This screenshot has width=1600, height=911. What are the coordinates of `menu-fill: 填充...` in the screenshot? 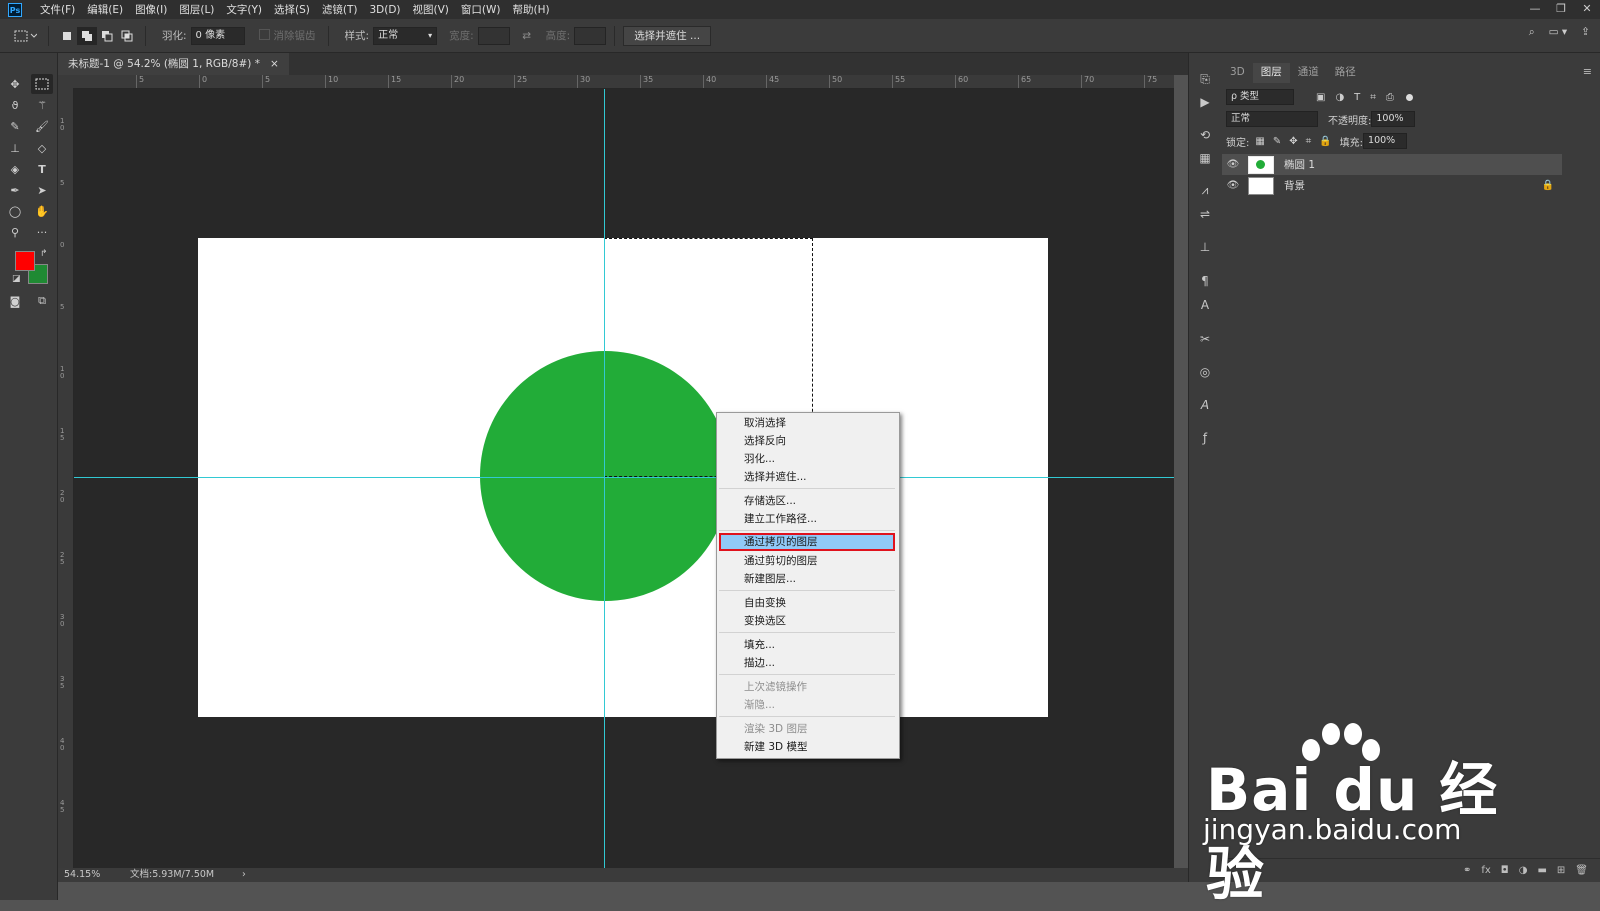 It's located at (808, 645).